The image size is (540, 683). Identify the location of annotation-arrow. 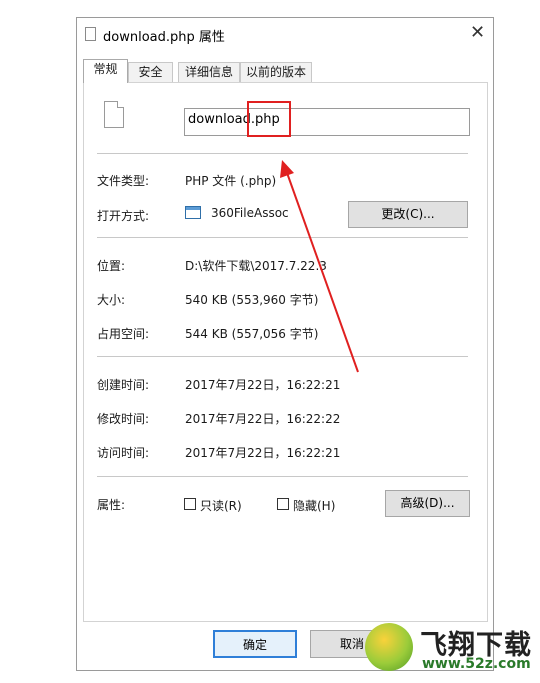
(319, 266).